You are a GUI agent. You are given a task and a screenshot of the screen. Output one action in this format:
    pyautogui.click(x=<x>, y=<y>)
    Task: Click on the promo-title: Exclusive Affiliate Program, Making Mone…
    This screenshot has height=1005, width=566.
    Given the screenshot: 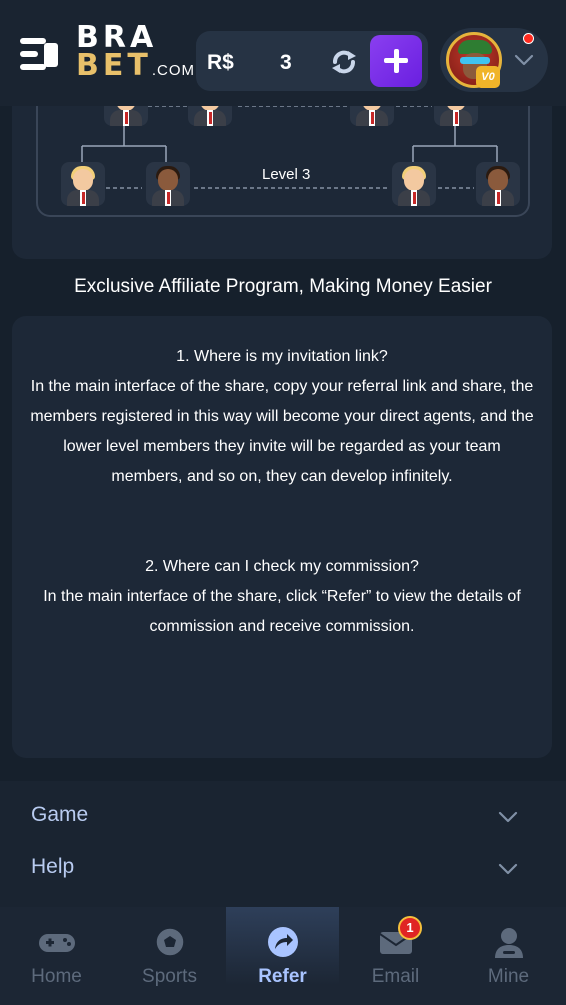 What is the action you would take?
    pyautogui.click(x=283, y=286)
    